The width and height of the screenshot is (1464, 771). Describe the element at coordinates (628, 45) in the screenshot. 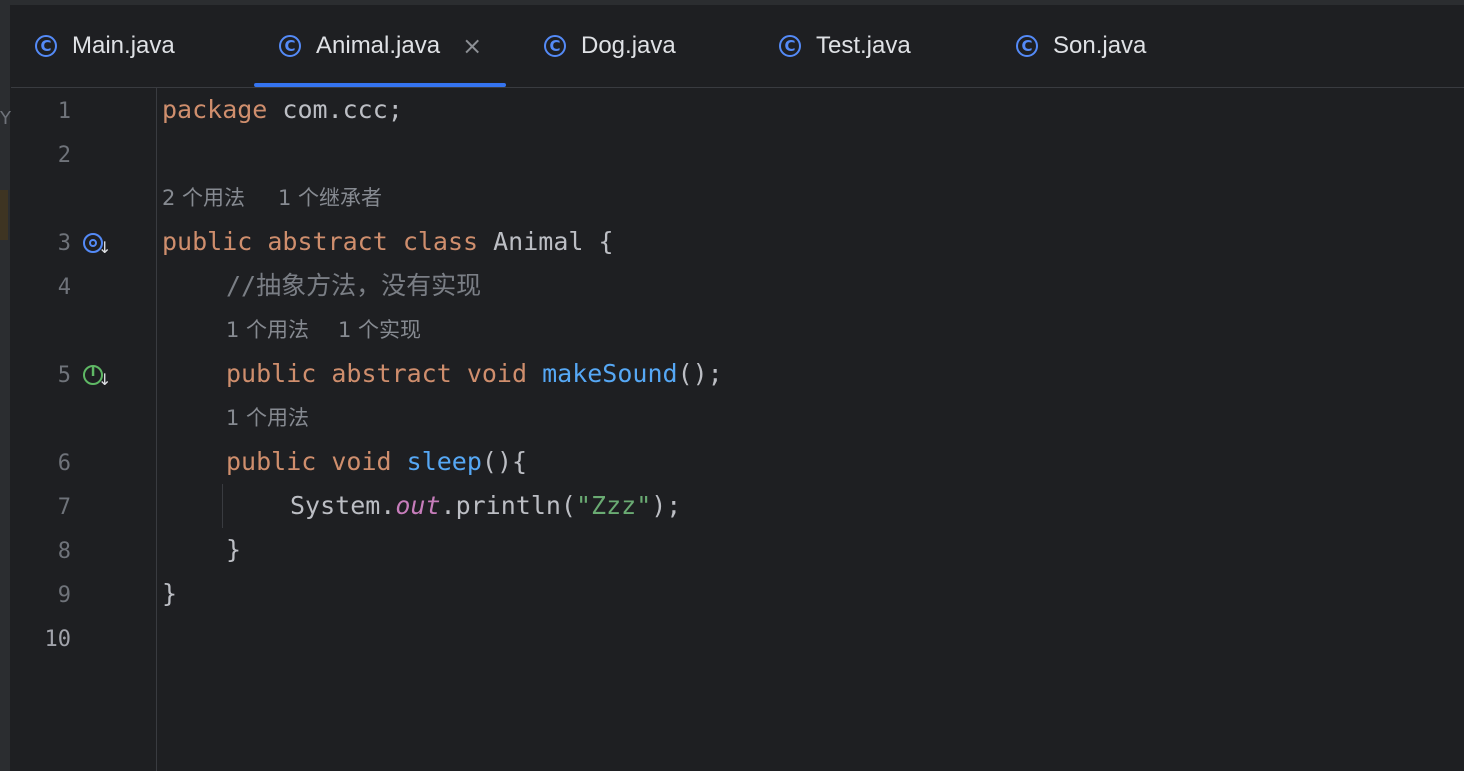

I see `tab-label: Dog.java` at that location.